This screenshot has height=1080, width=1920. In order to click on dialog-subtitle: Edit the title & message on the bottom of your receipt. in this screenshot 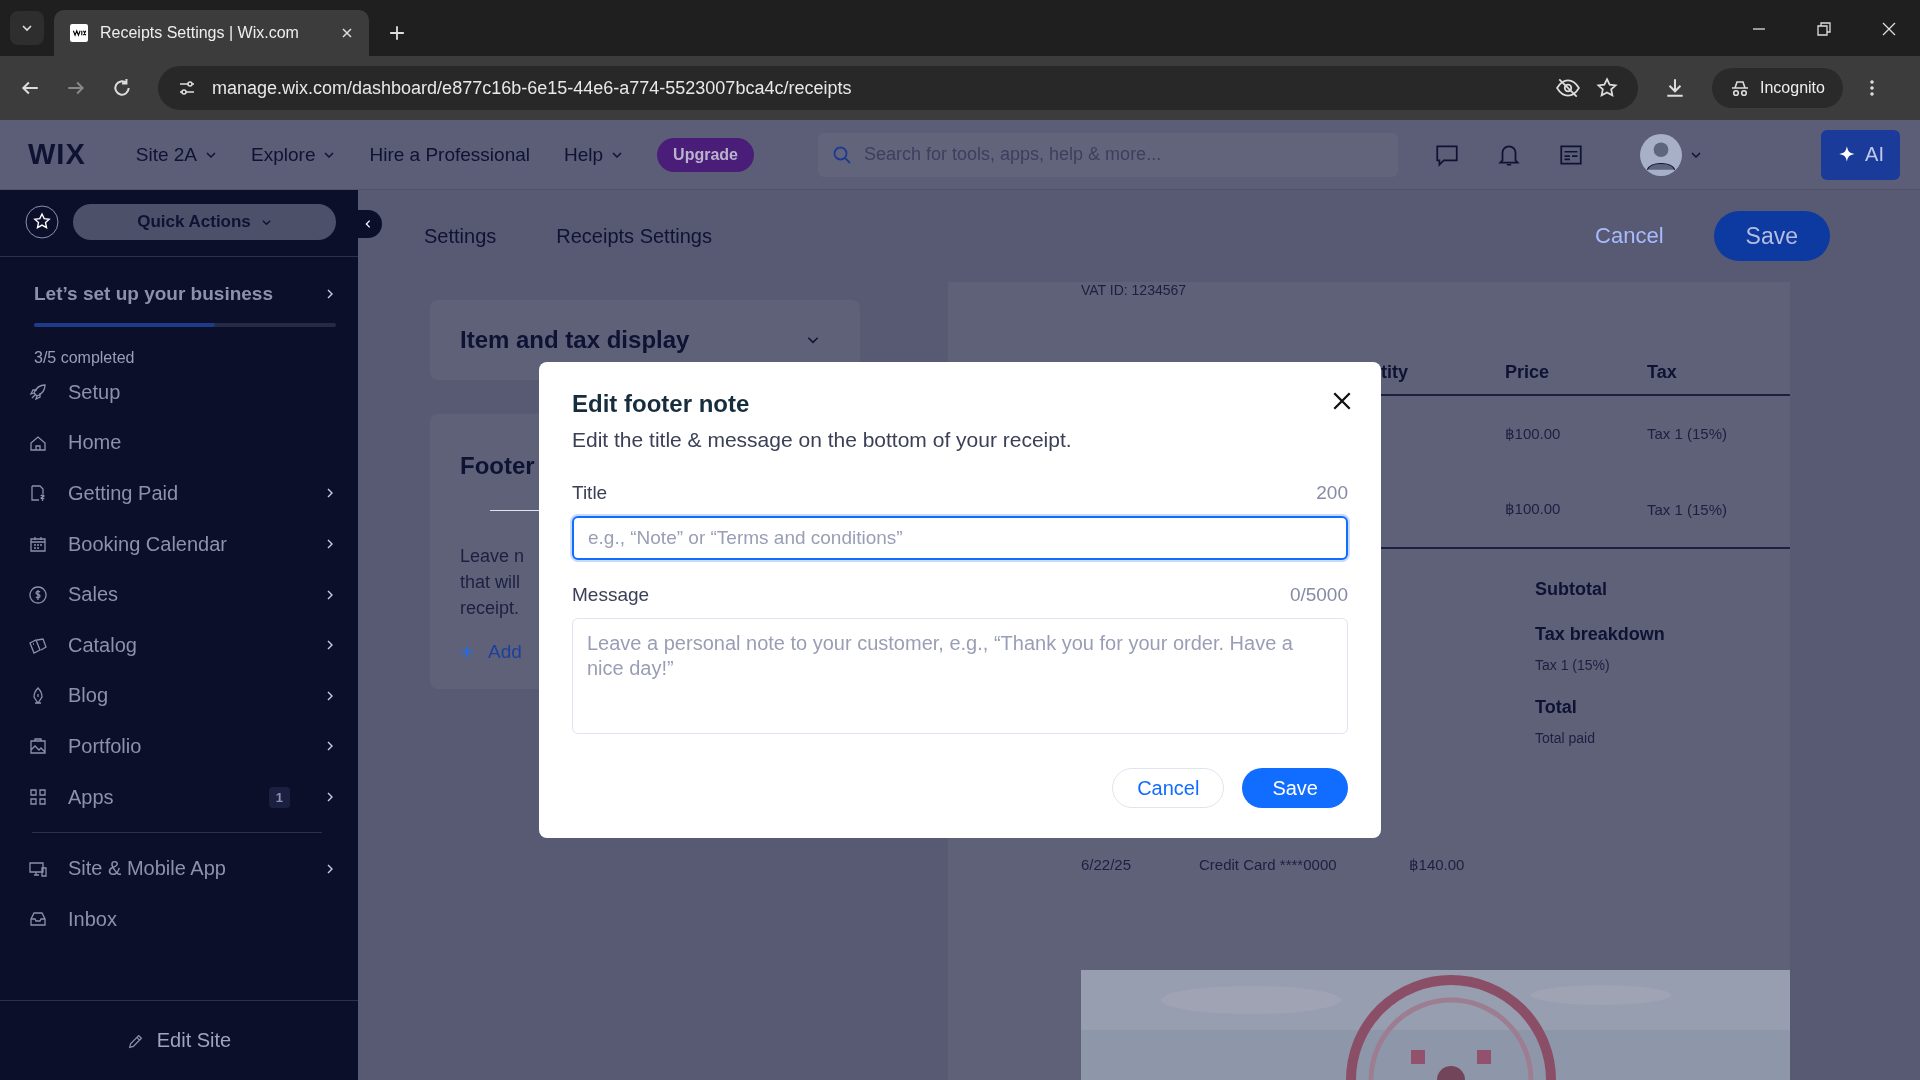, I will do `click(822, 440)`.